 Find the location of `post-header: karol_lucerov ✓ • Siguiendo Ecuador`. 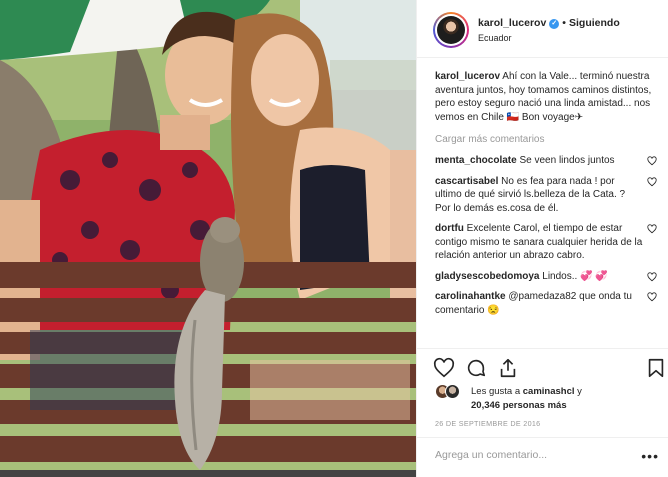

post-header: karol_lucerov ✓ • Siguiendo Ecuador is located at coordinates (542, 29).